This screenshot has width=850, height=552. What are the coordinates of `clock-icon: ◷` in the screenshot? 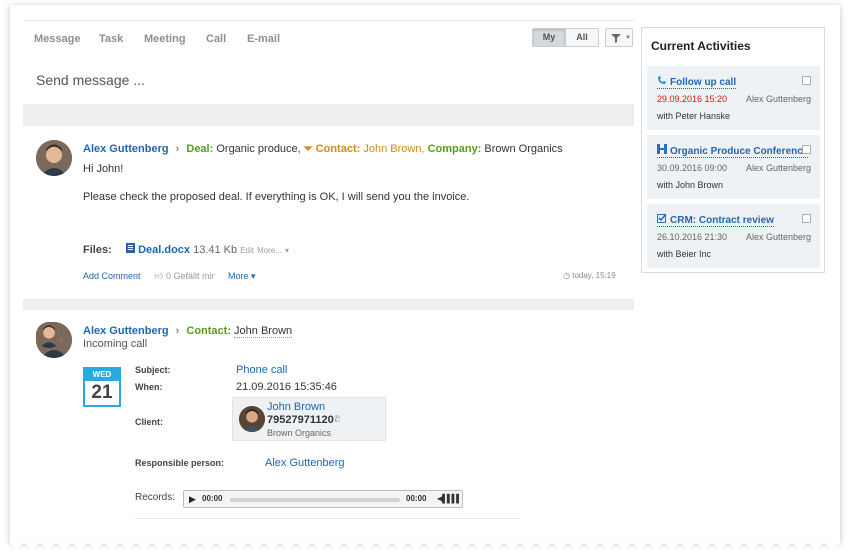 It's located at (566, 275).